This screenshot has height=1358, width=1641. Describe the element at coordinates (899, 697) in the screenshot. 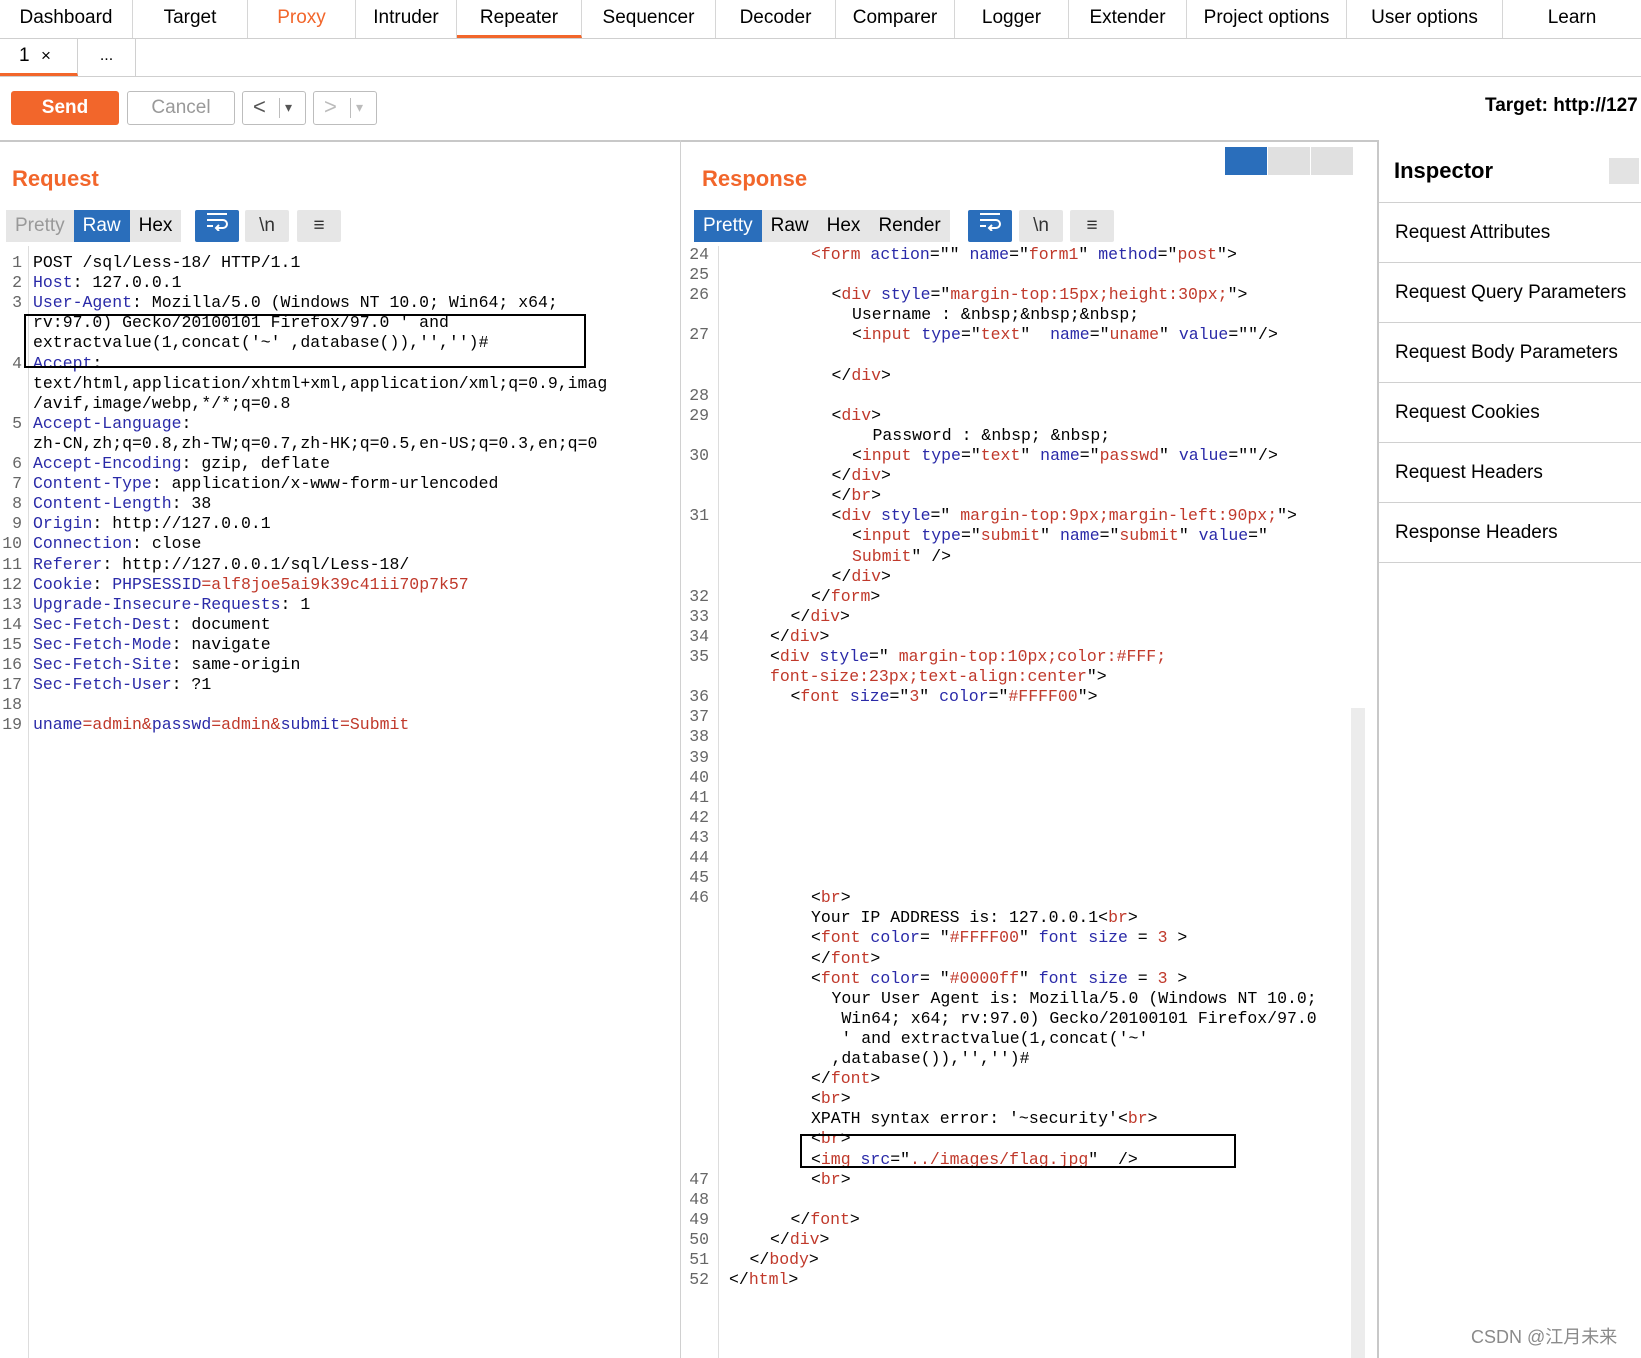

I see `code-token: ="` at that location.